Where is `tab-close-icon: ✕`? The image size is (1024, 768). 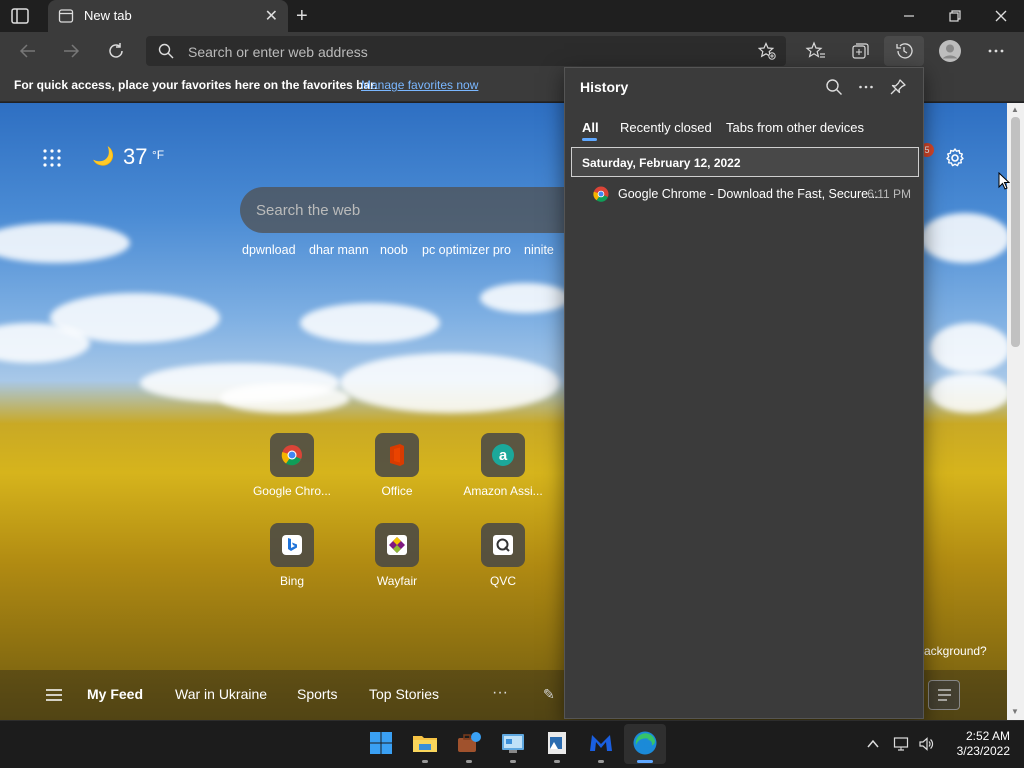 tab-close-icon: ✕ is located at coordinates (271, 16).